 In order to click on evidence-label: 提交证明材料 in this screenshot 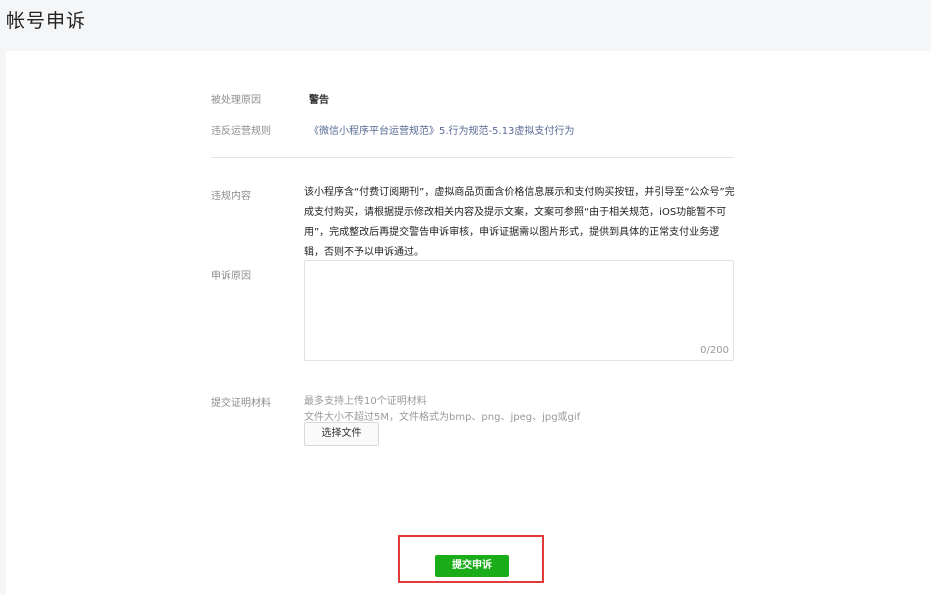, I will do `click(241, 403)`.